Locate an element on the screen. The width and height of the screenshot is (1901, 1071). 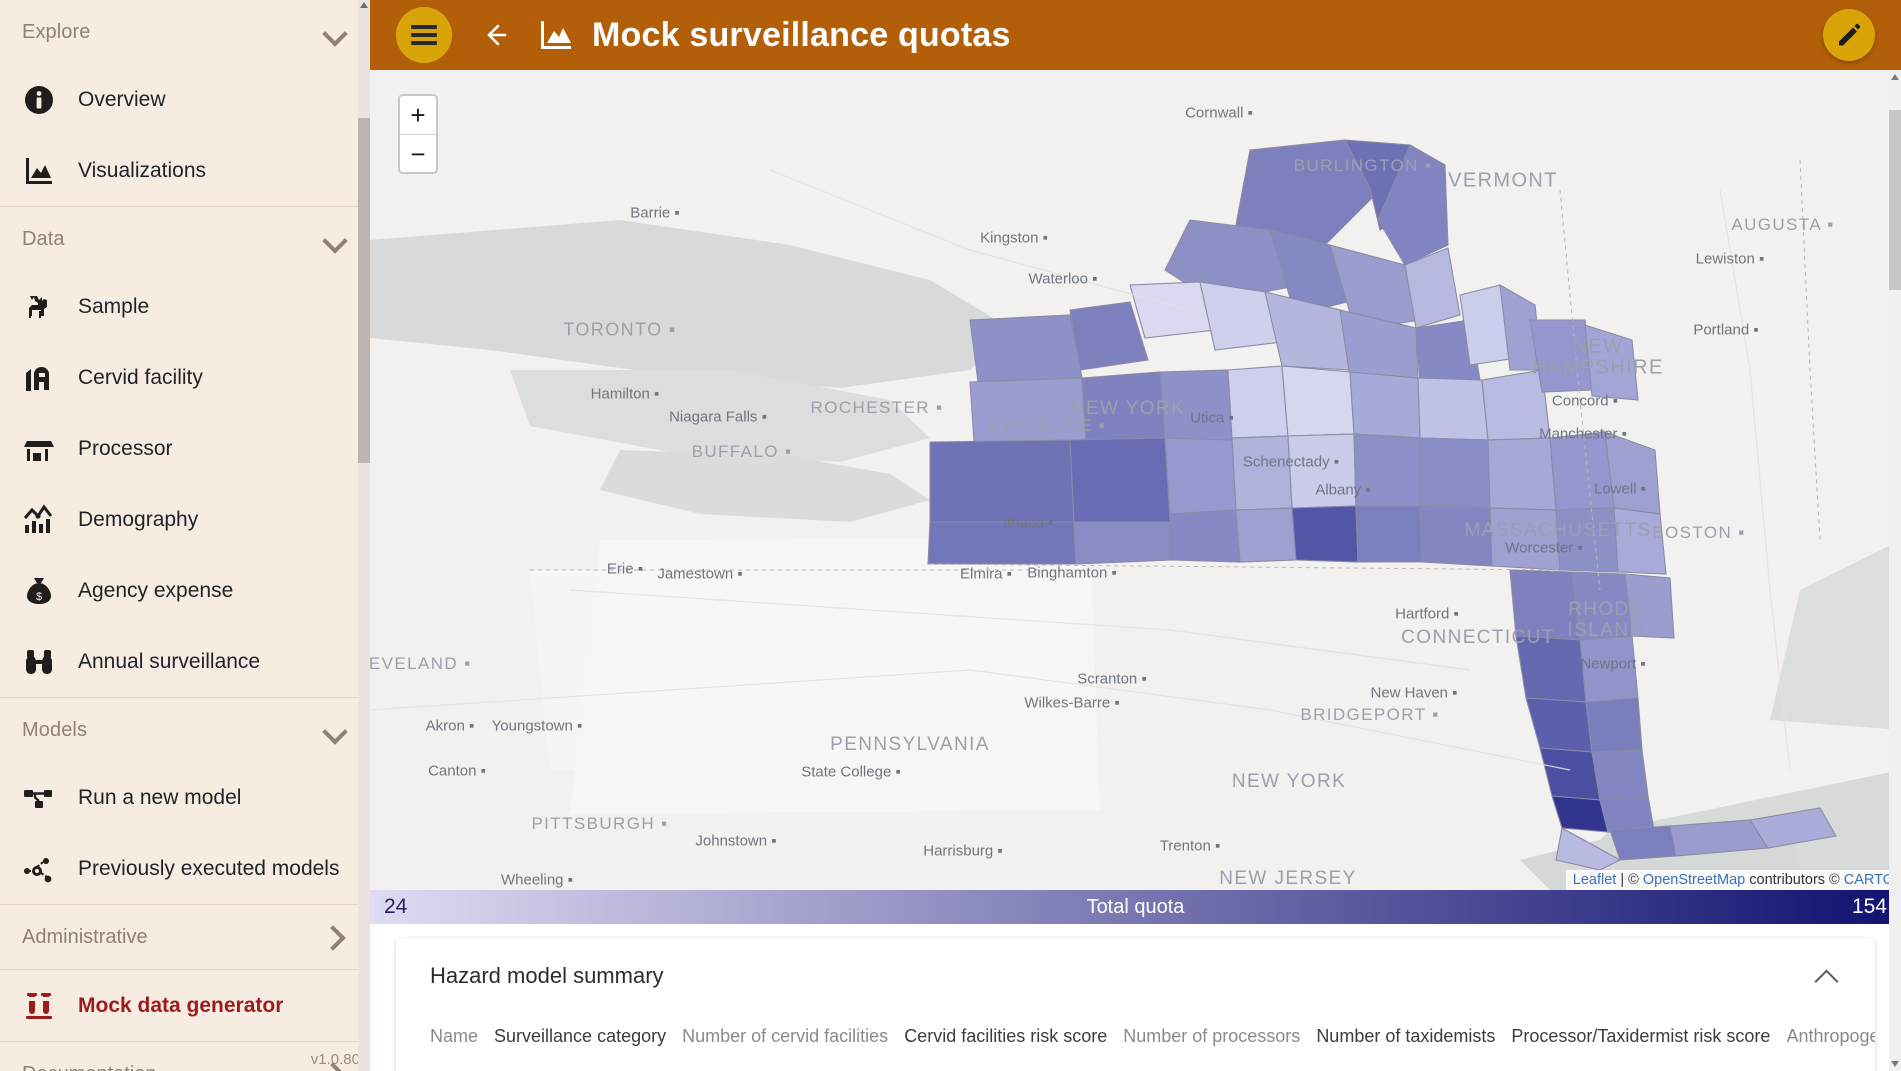
openstreetmap-link: OpenStreetMap is located at coordinates (1694, 880).